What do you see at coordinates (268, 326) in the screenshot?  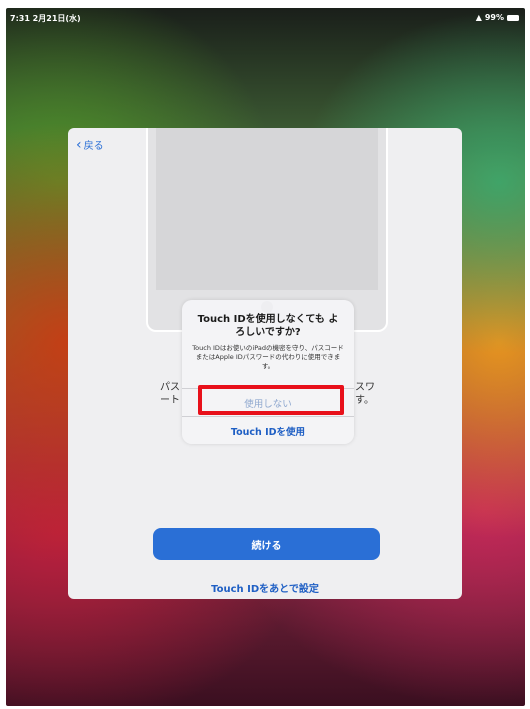 I see `alert-title: Touch IDを使用しなくても よろしいですか?` at bounding box center [268, 326].